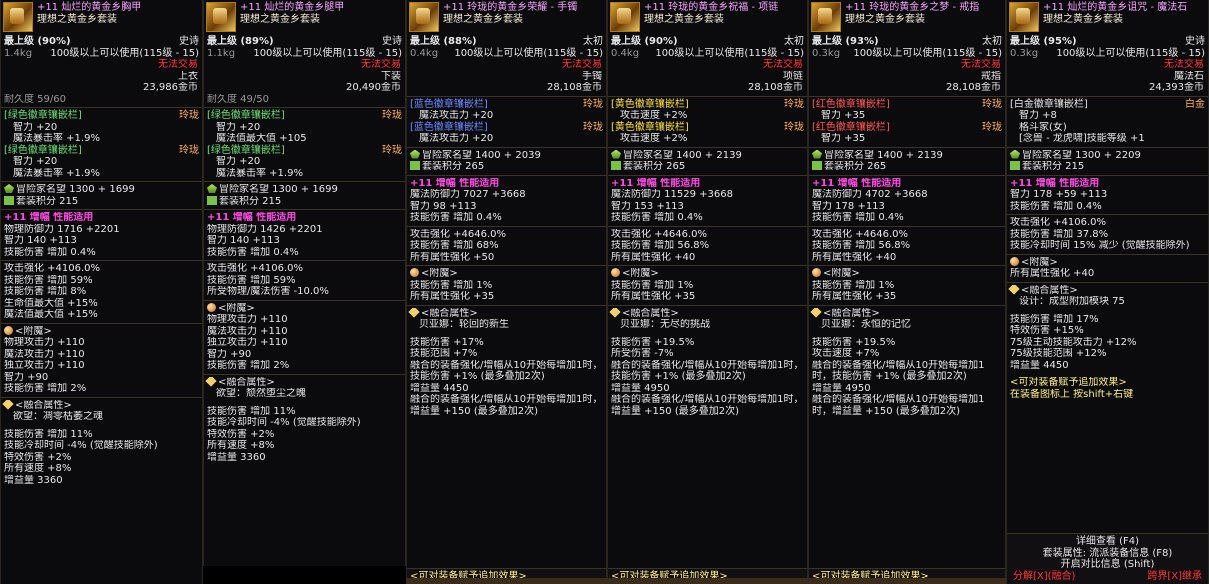 The image size is (1209, 584). Describe the element at coordinates (37, 41) in the screenshot. I see `grade-label: 最上级 (90%)` at that location.